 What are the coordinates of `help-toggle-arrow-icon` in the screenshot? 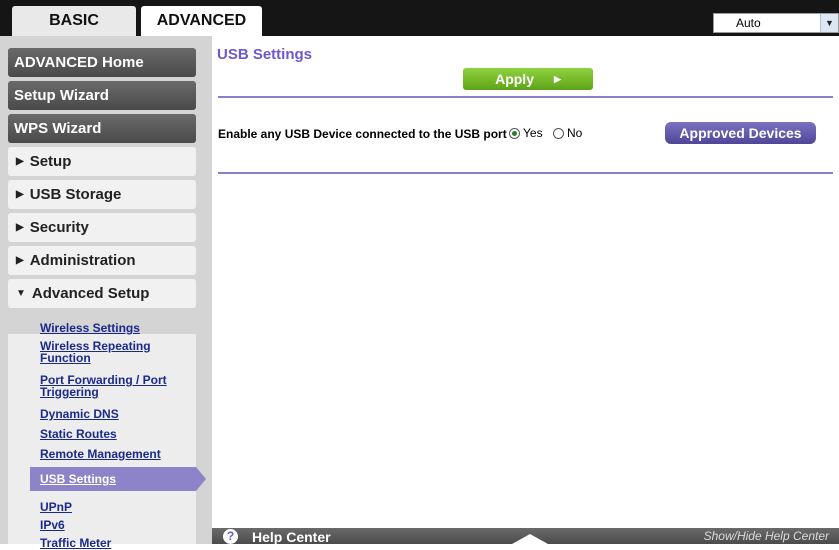 It's located at (530, 539).